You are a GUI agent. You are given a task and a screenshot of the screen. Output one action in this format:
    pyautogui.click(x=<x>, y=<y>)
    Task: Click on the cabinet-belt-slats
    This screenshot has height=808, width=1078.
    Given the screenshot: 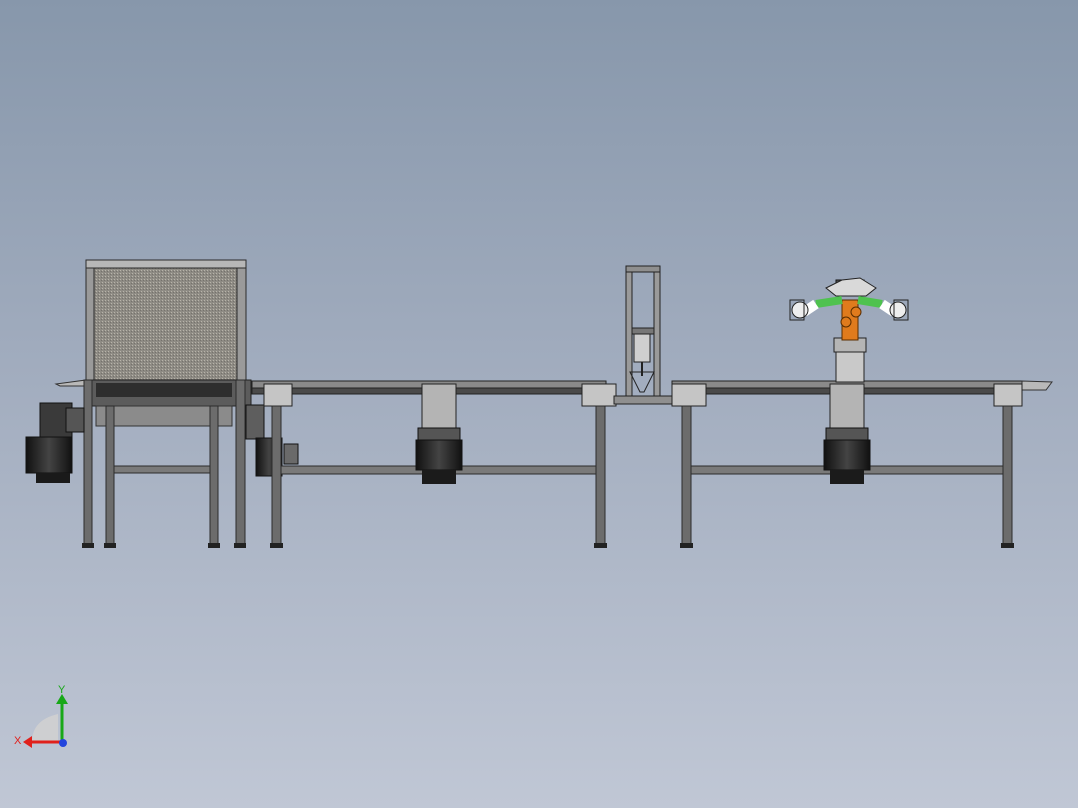 What is the action you would take?
    pyautogui.click(x=164, y=390)
    